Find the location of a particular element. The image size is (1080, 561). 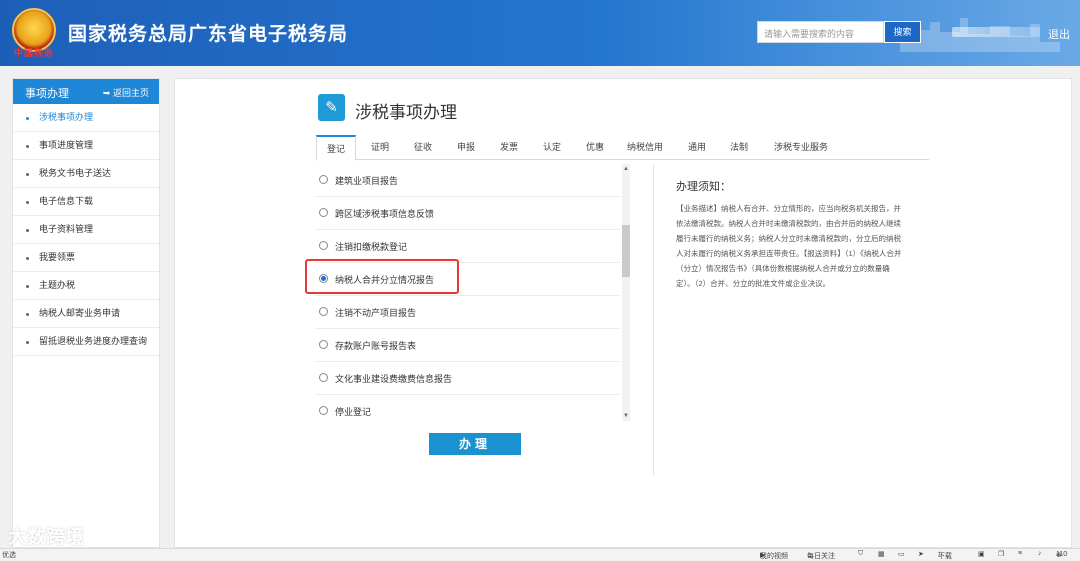

my-video-label: 我的视频 is located at coordinates (774, 556).